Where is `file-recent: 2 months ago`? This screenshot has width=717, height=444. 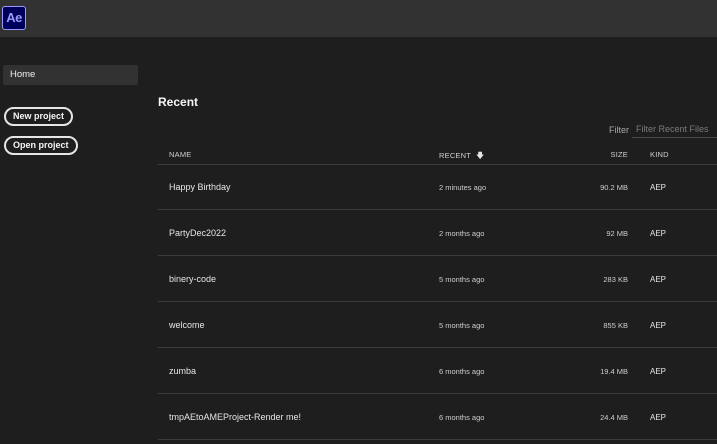 file-recent: 2 months ago is located at coordinates (462, 233).